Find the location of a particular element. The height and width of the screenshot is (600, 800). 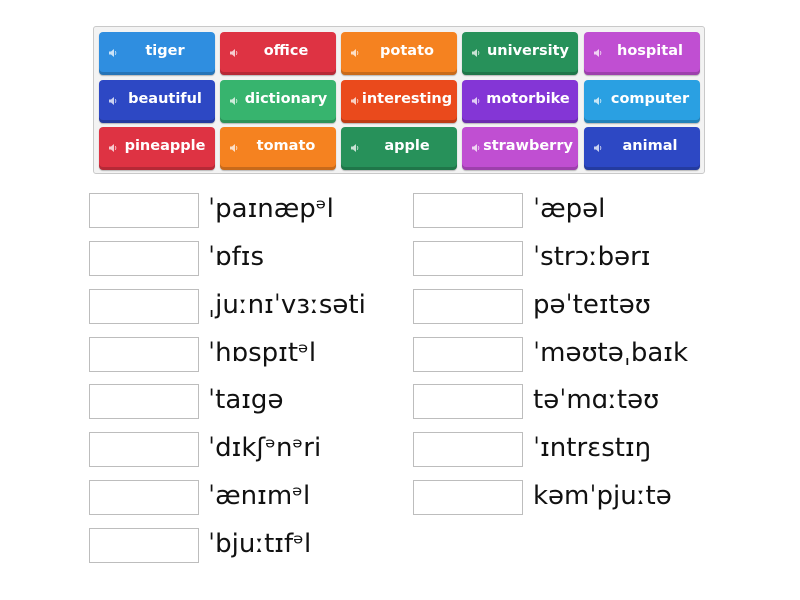

word-tile-animal: animal is located at coordinates (642, 148).